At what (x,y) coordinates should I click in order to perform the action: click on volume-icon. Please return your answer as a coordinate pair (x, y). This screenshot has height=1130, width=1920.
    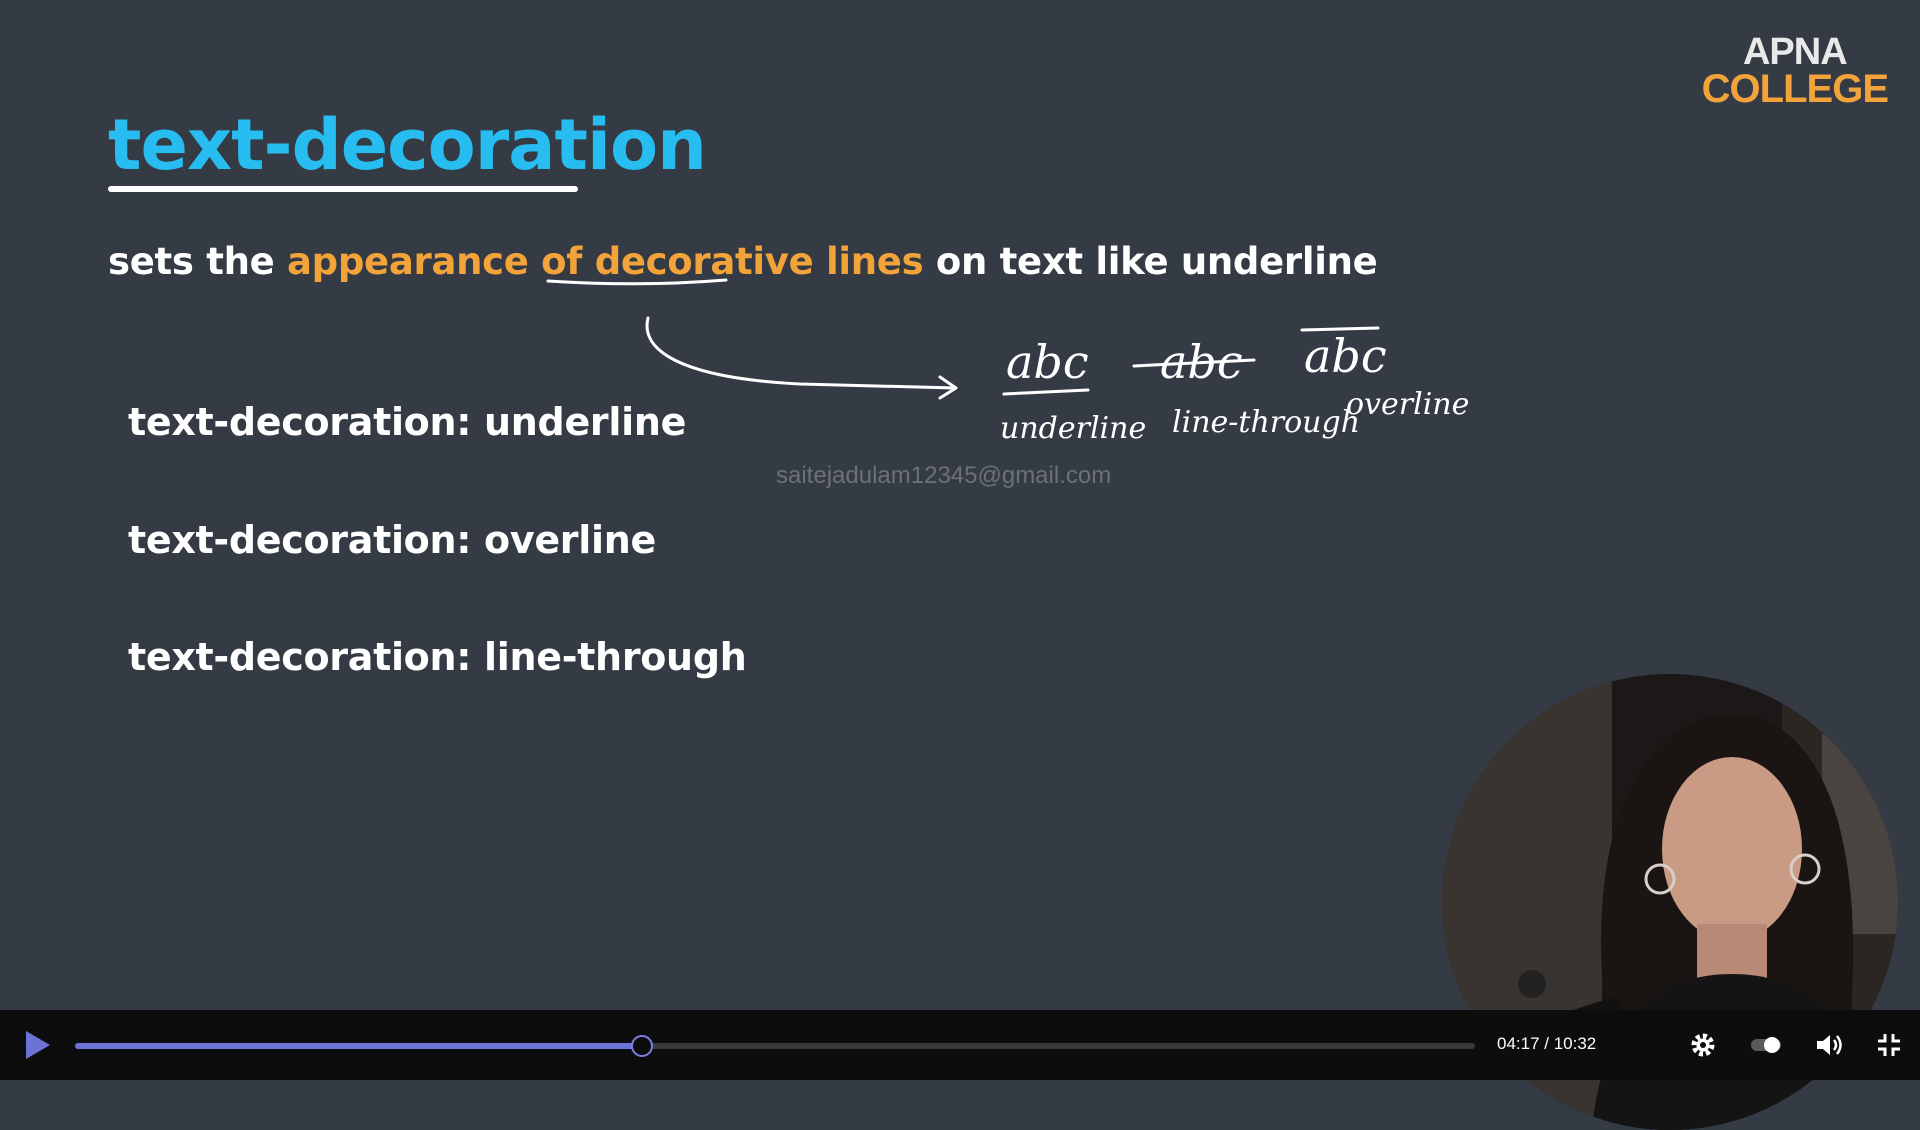
    Looking at the image, I should click on (1829, 1045).